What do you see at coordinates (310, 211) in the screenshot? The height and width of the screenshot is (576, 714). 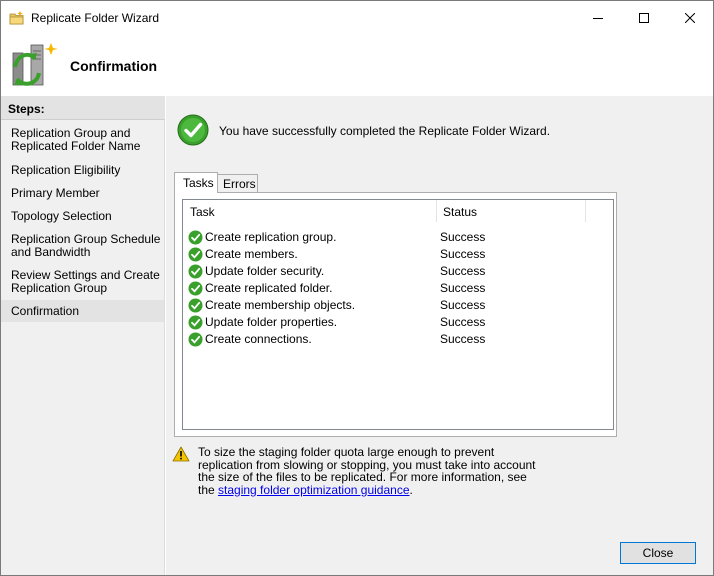 I see `column-header-task: Task` at bounding box center [310, 211].